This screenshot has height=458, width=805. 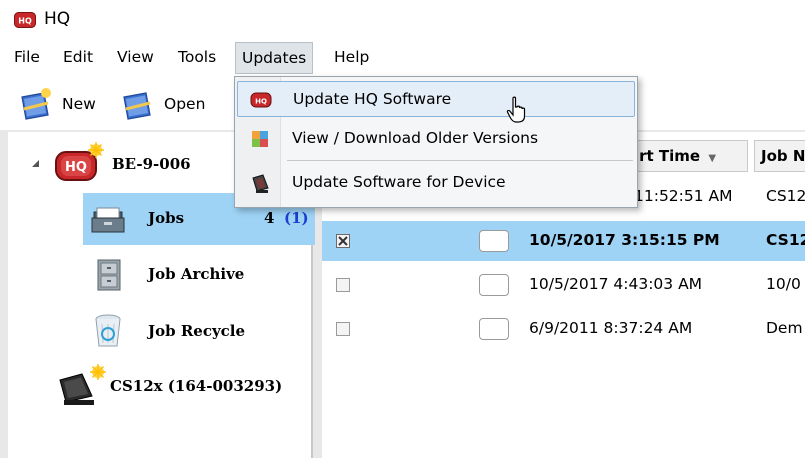 What do you see at coordinates (516, 109) in the screenshot?
I see `hand-pointer-cursor-icon` at bounding box center [516, 109].